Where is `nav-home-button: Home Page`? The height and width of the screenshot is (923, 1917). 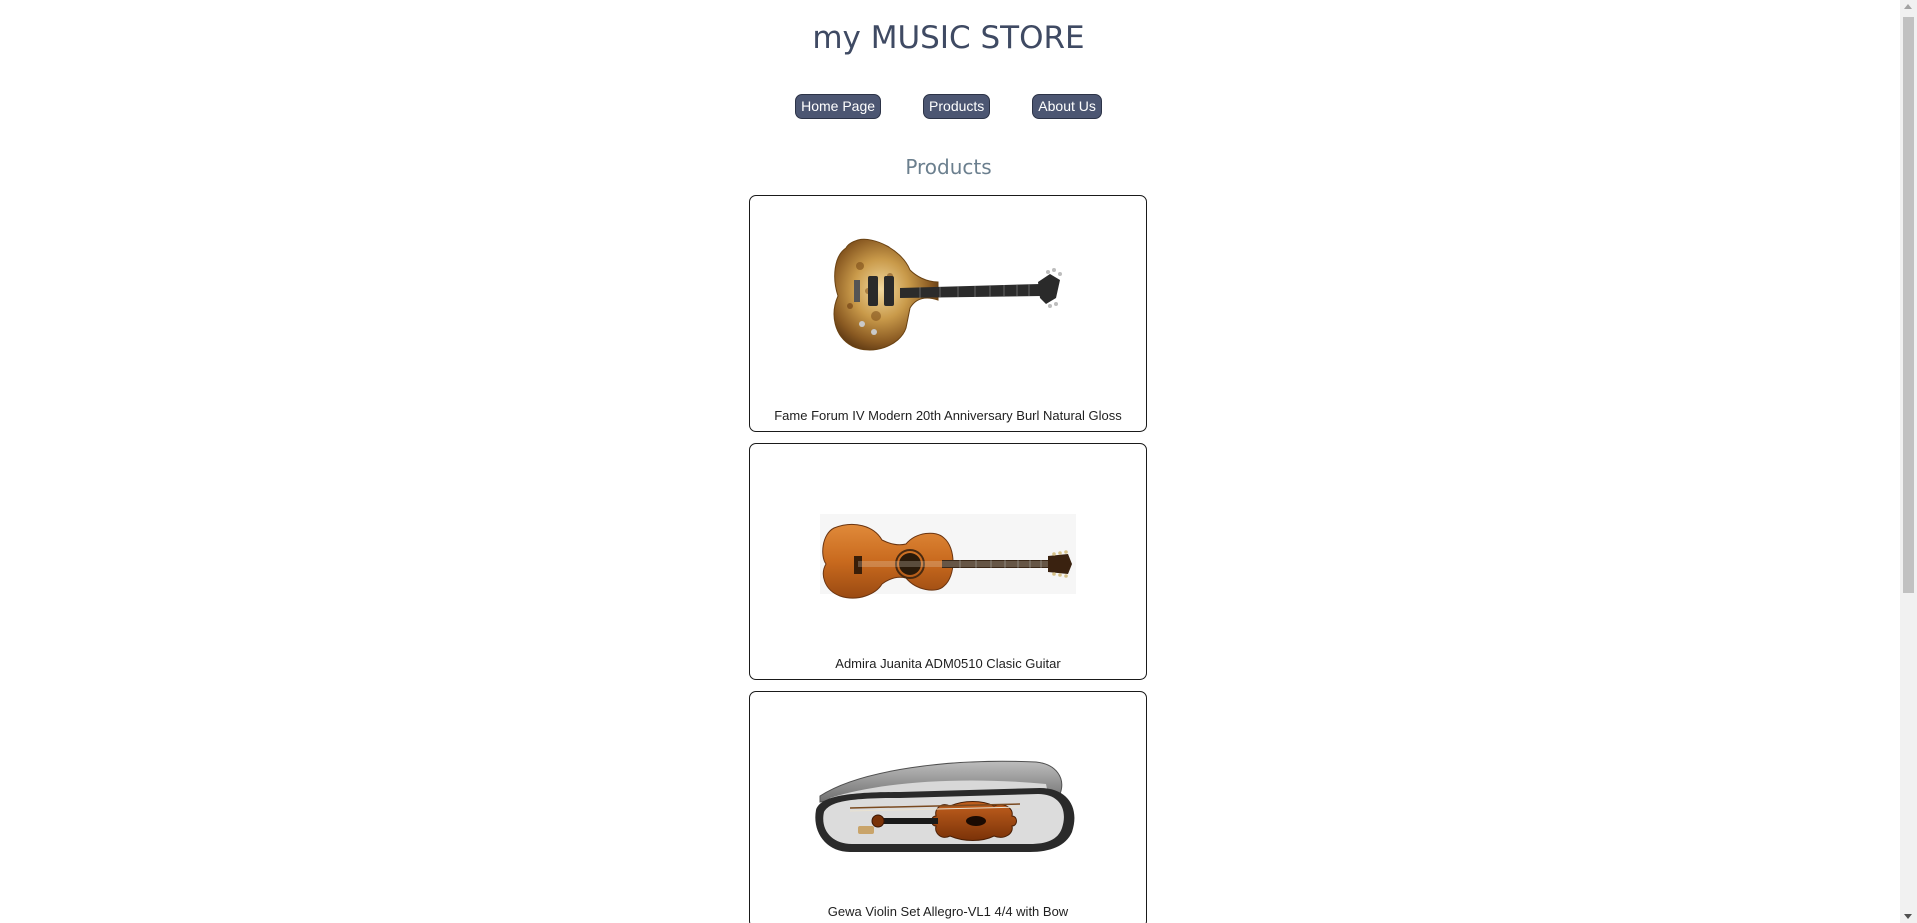
nav-home-button: Home Page is located at coordinates (838, 106).